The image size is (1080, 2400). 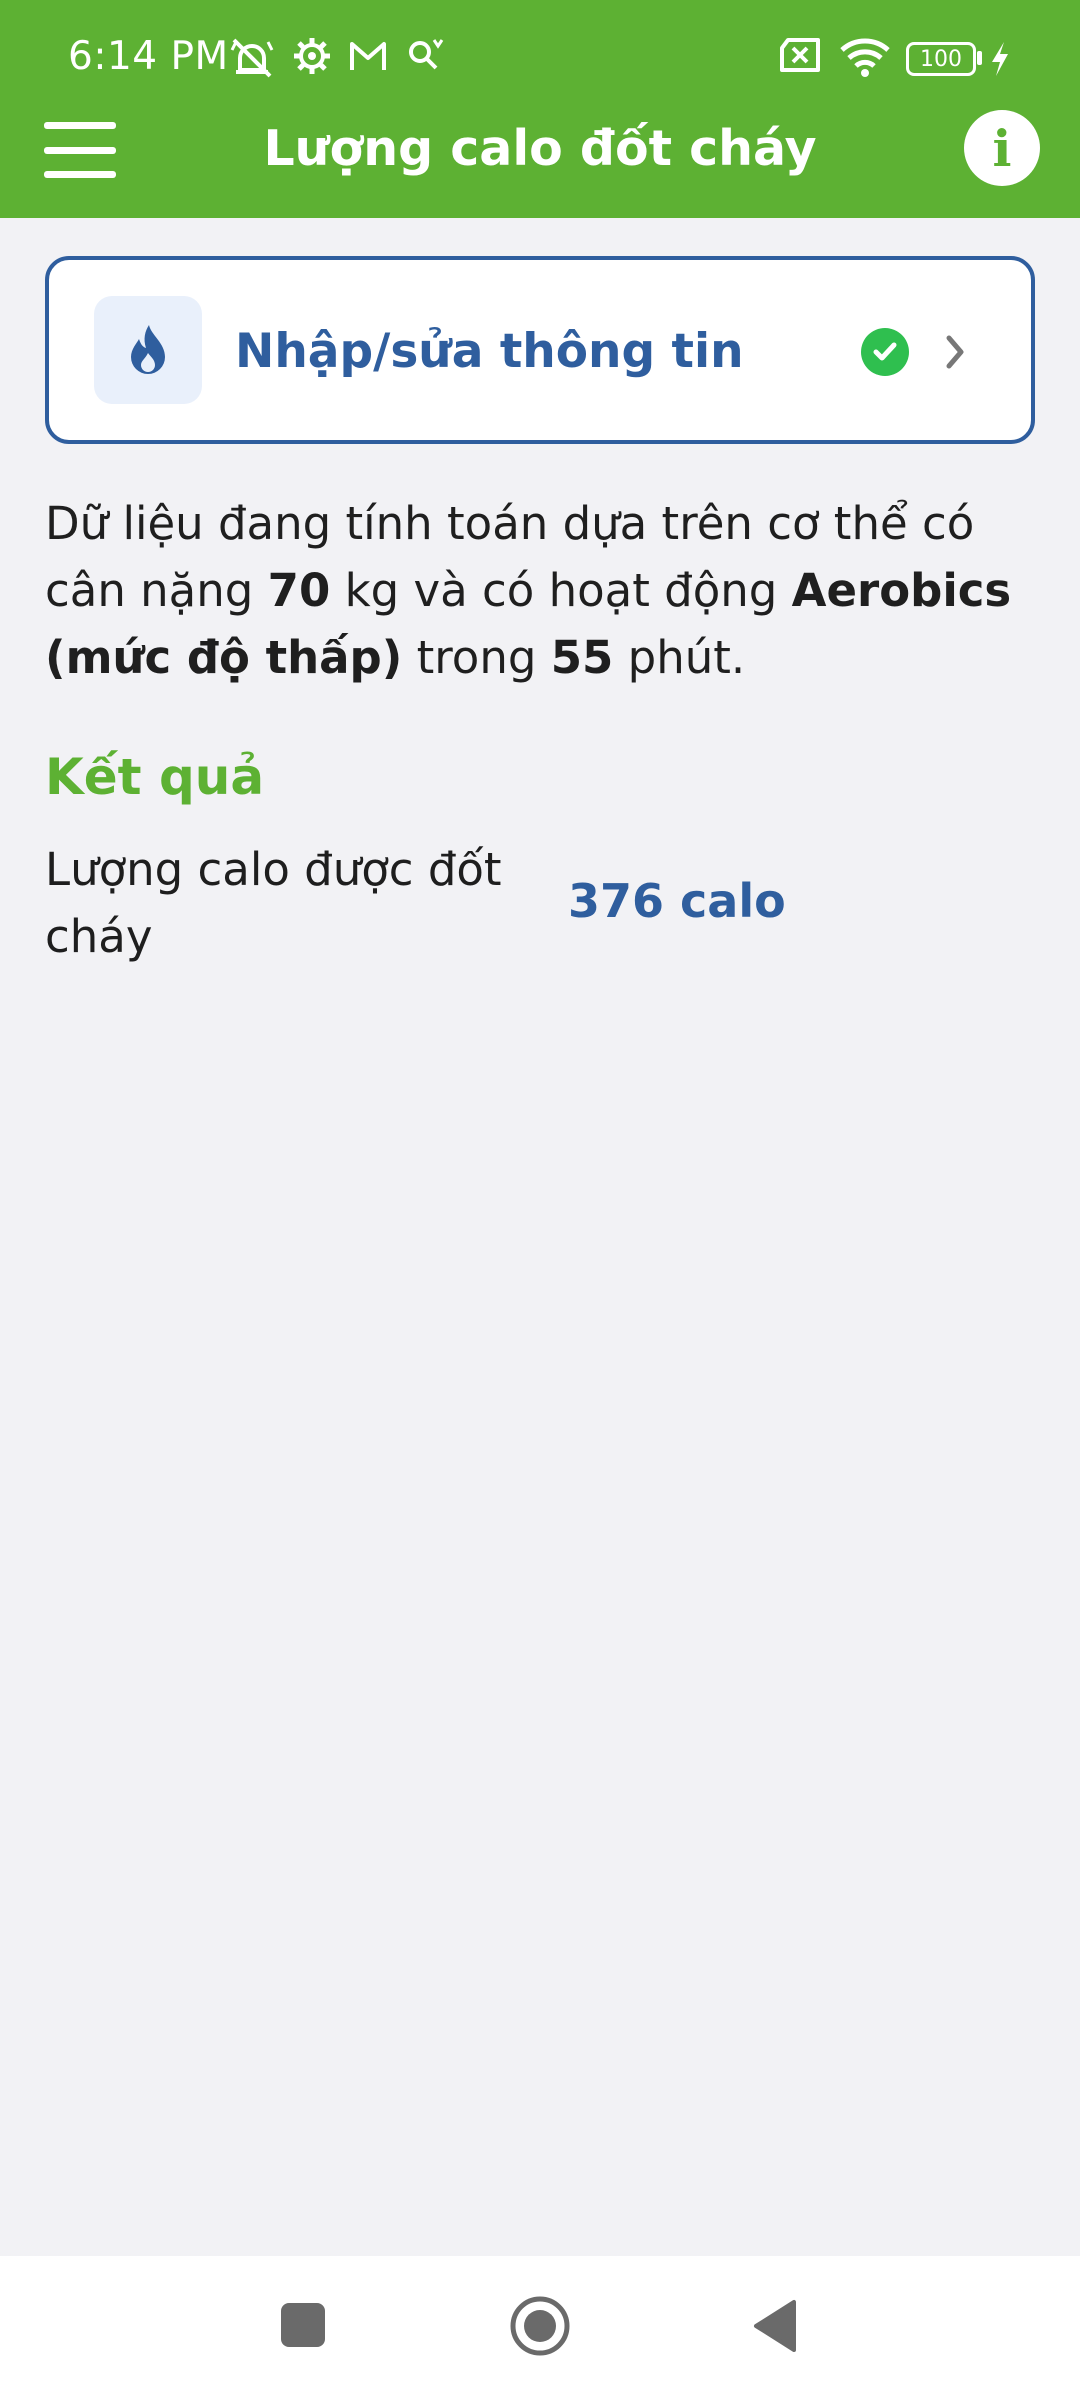 I want to click on battery-level: 100, so click(x=941, y=59).